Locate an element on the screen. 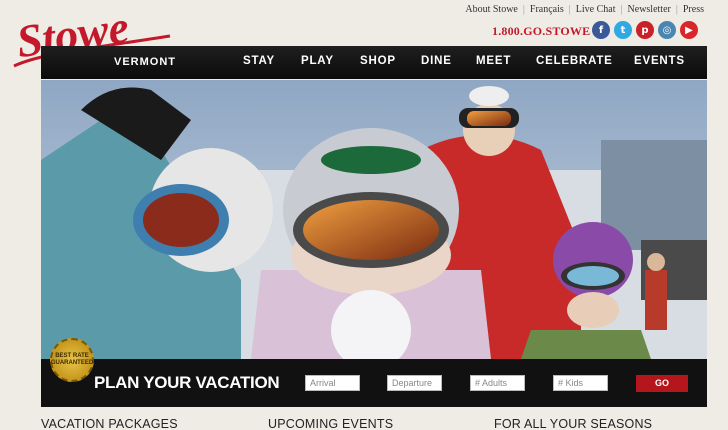 Image resolution: width=728 pixels, height=430 pixels. francais-link: Français is located at coordinates (547, 9).